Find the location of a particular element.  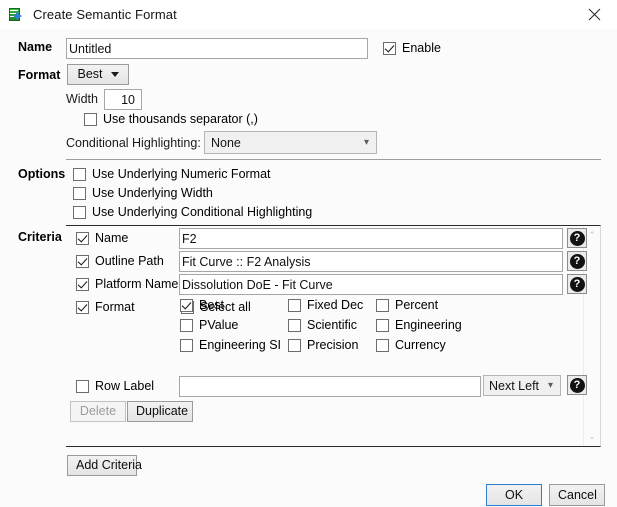

width-label: Width is located at coordinates (82, 99).